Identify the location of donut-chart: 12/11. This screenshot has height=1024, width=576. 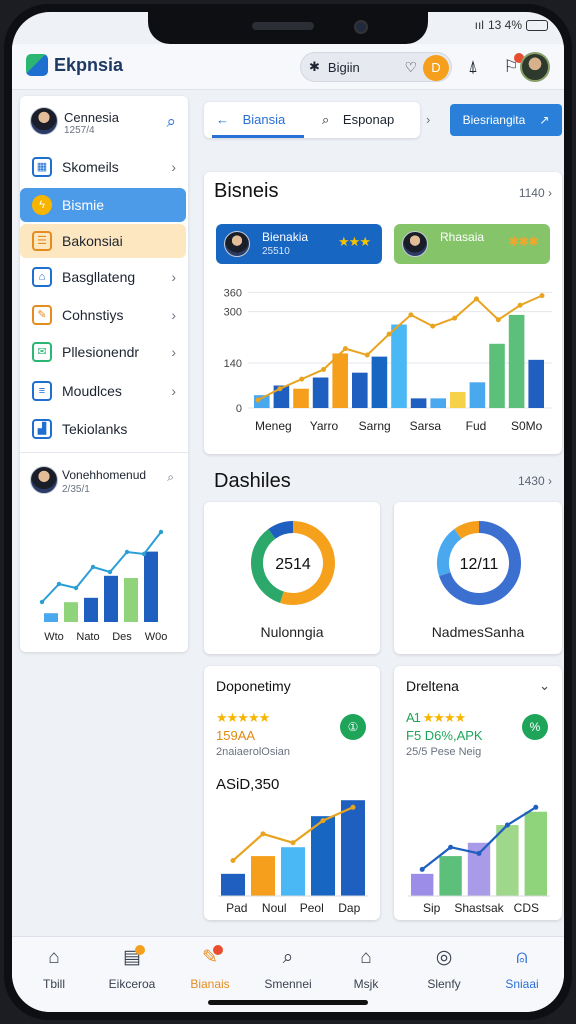
(479, 563).